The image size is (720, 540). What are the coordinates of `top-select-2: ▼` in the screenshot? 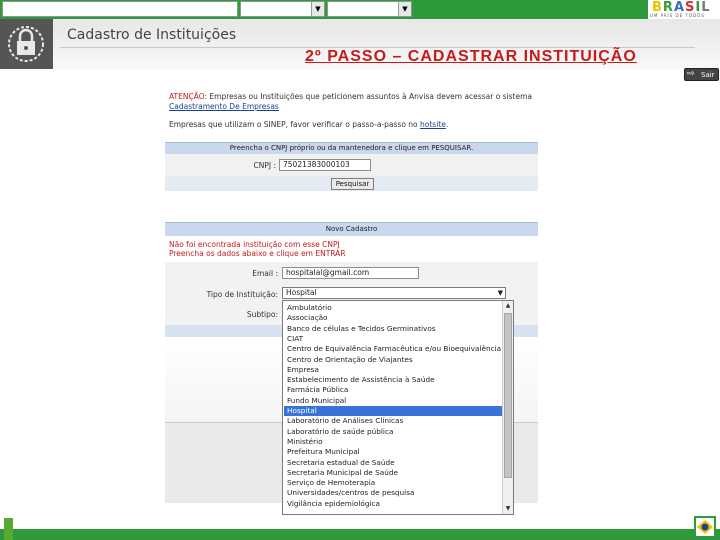 It's located at (369, 9).